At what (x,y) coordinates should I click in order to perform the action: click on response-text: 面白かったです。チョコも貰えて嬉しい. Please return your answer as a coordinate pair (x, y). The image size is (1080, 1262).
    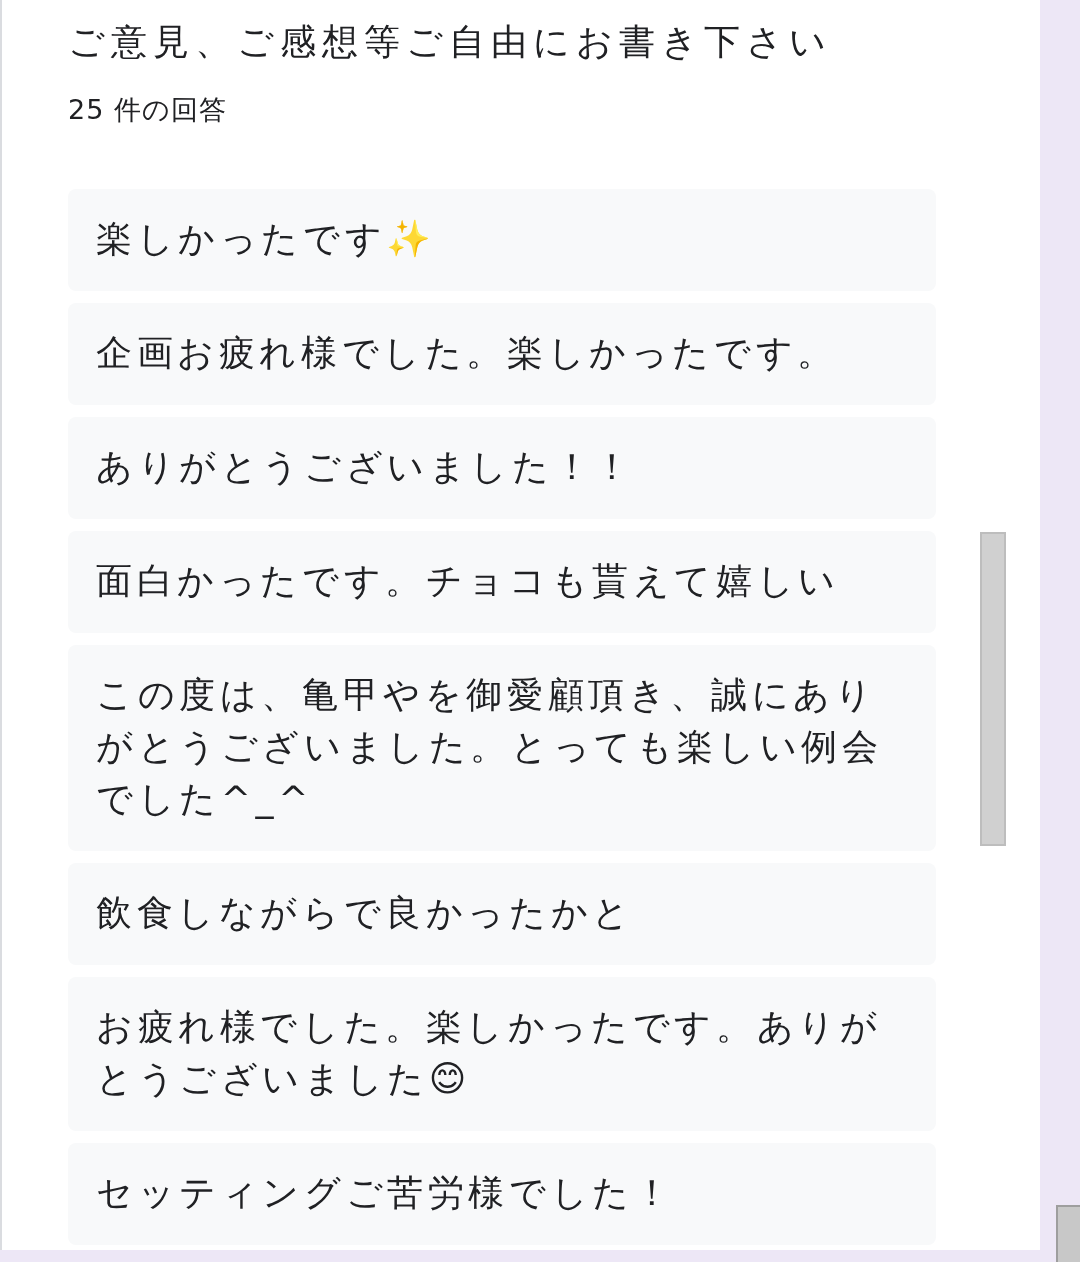
    Looking at the image, I should click on (502, 581).